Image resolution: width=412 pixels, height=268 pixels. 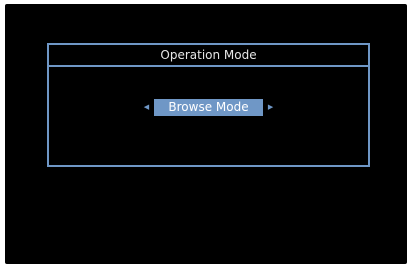 I want to click on selected-mode-option: Browse Mode, so click(x=208, y=107).